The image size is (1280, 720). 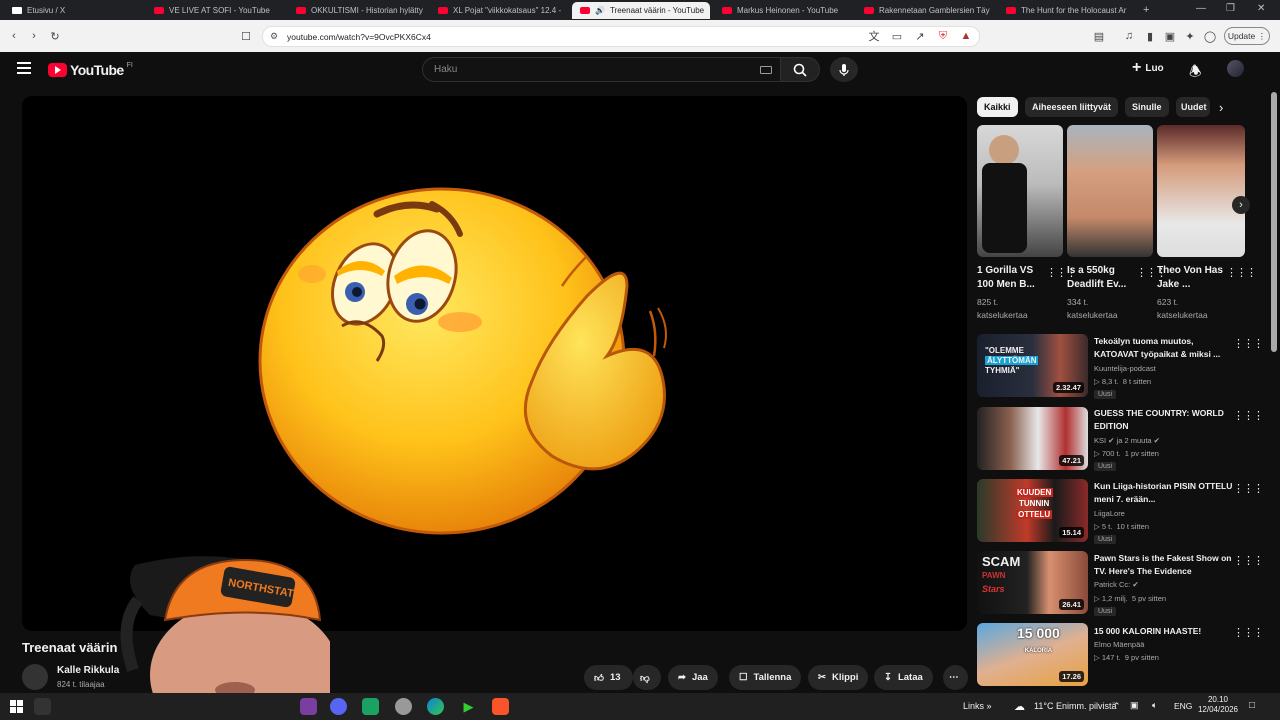 What do you see at coordinates (966, 36) in the screenshot?
I see `rewards-icon: ▲` at bounding box center [966, 36].